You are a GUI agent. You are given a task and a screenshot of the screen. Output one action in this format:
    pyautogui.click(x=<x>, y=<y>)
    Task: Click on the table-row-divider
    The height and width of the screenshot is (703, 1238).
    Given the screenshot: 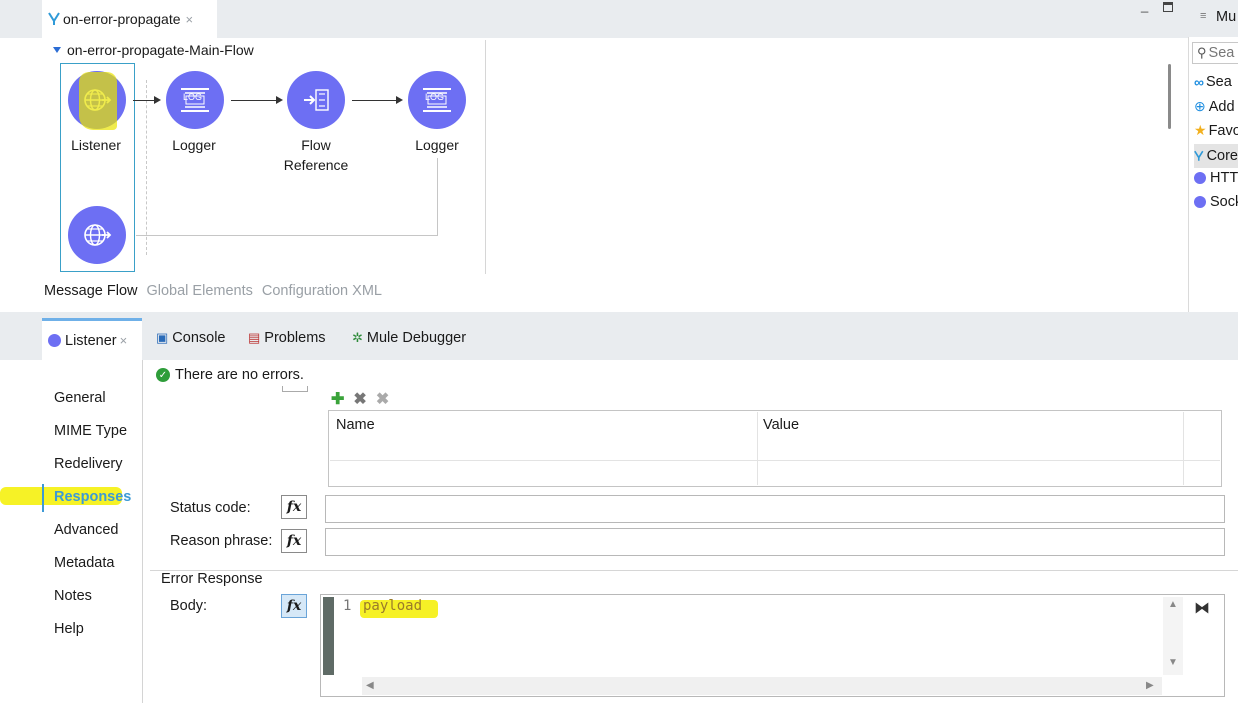 What is the action you would take?
    pyautogui.click(x=775, y=460)
    